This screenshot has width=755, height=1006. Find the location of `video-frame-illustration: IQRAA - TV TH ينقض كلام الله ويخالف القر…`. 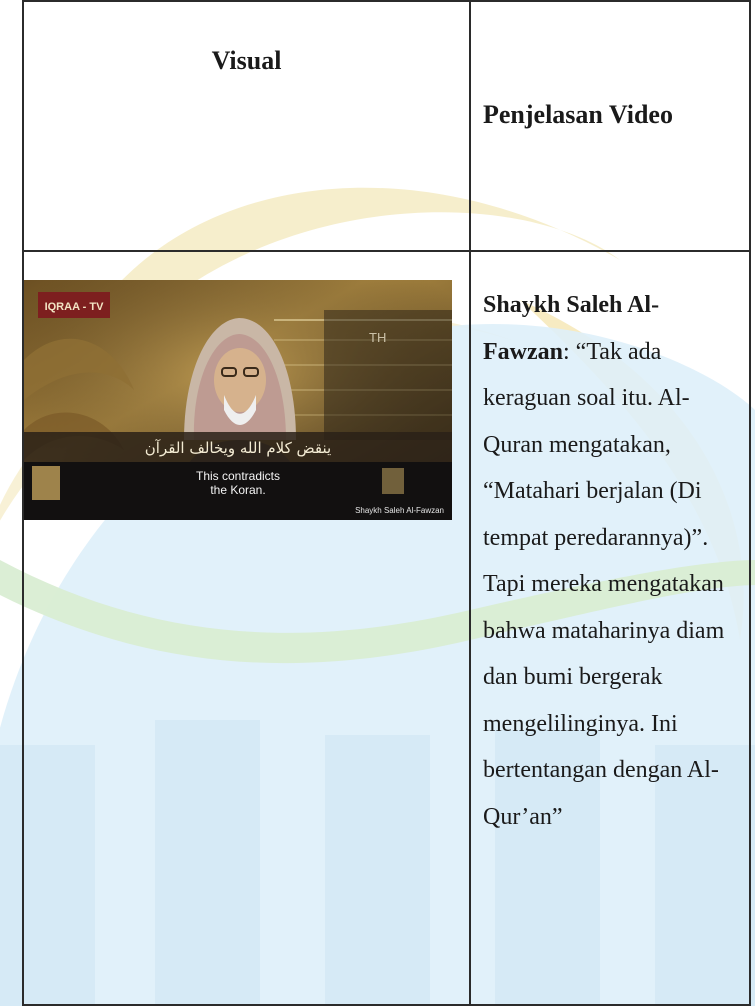

video-frame-illustration: IQRAA - TV TH ينقض كلام الله ويخالف القر… is located at coordinates (238, 400).